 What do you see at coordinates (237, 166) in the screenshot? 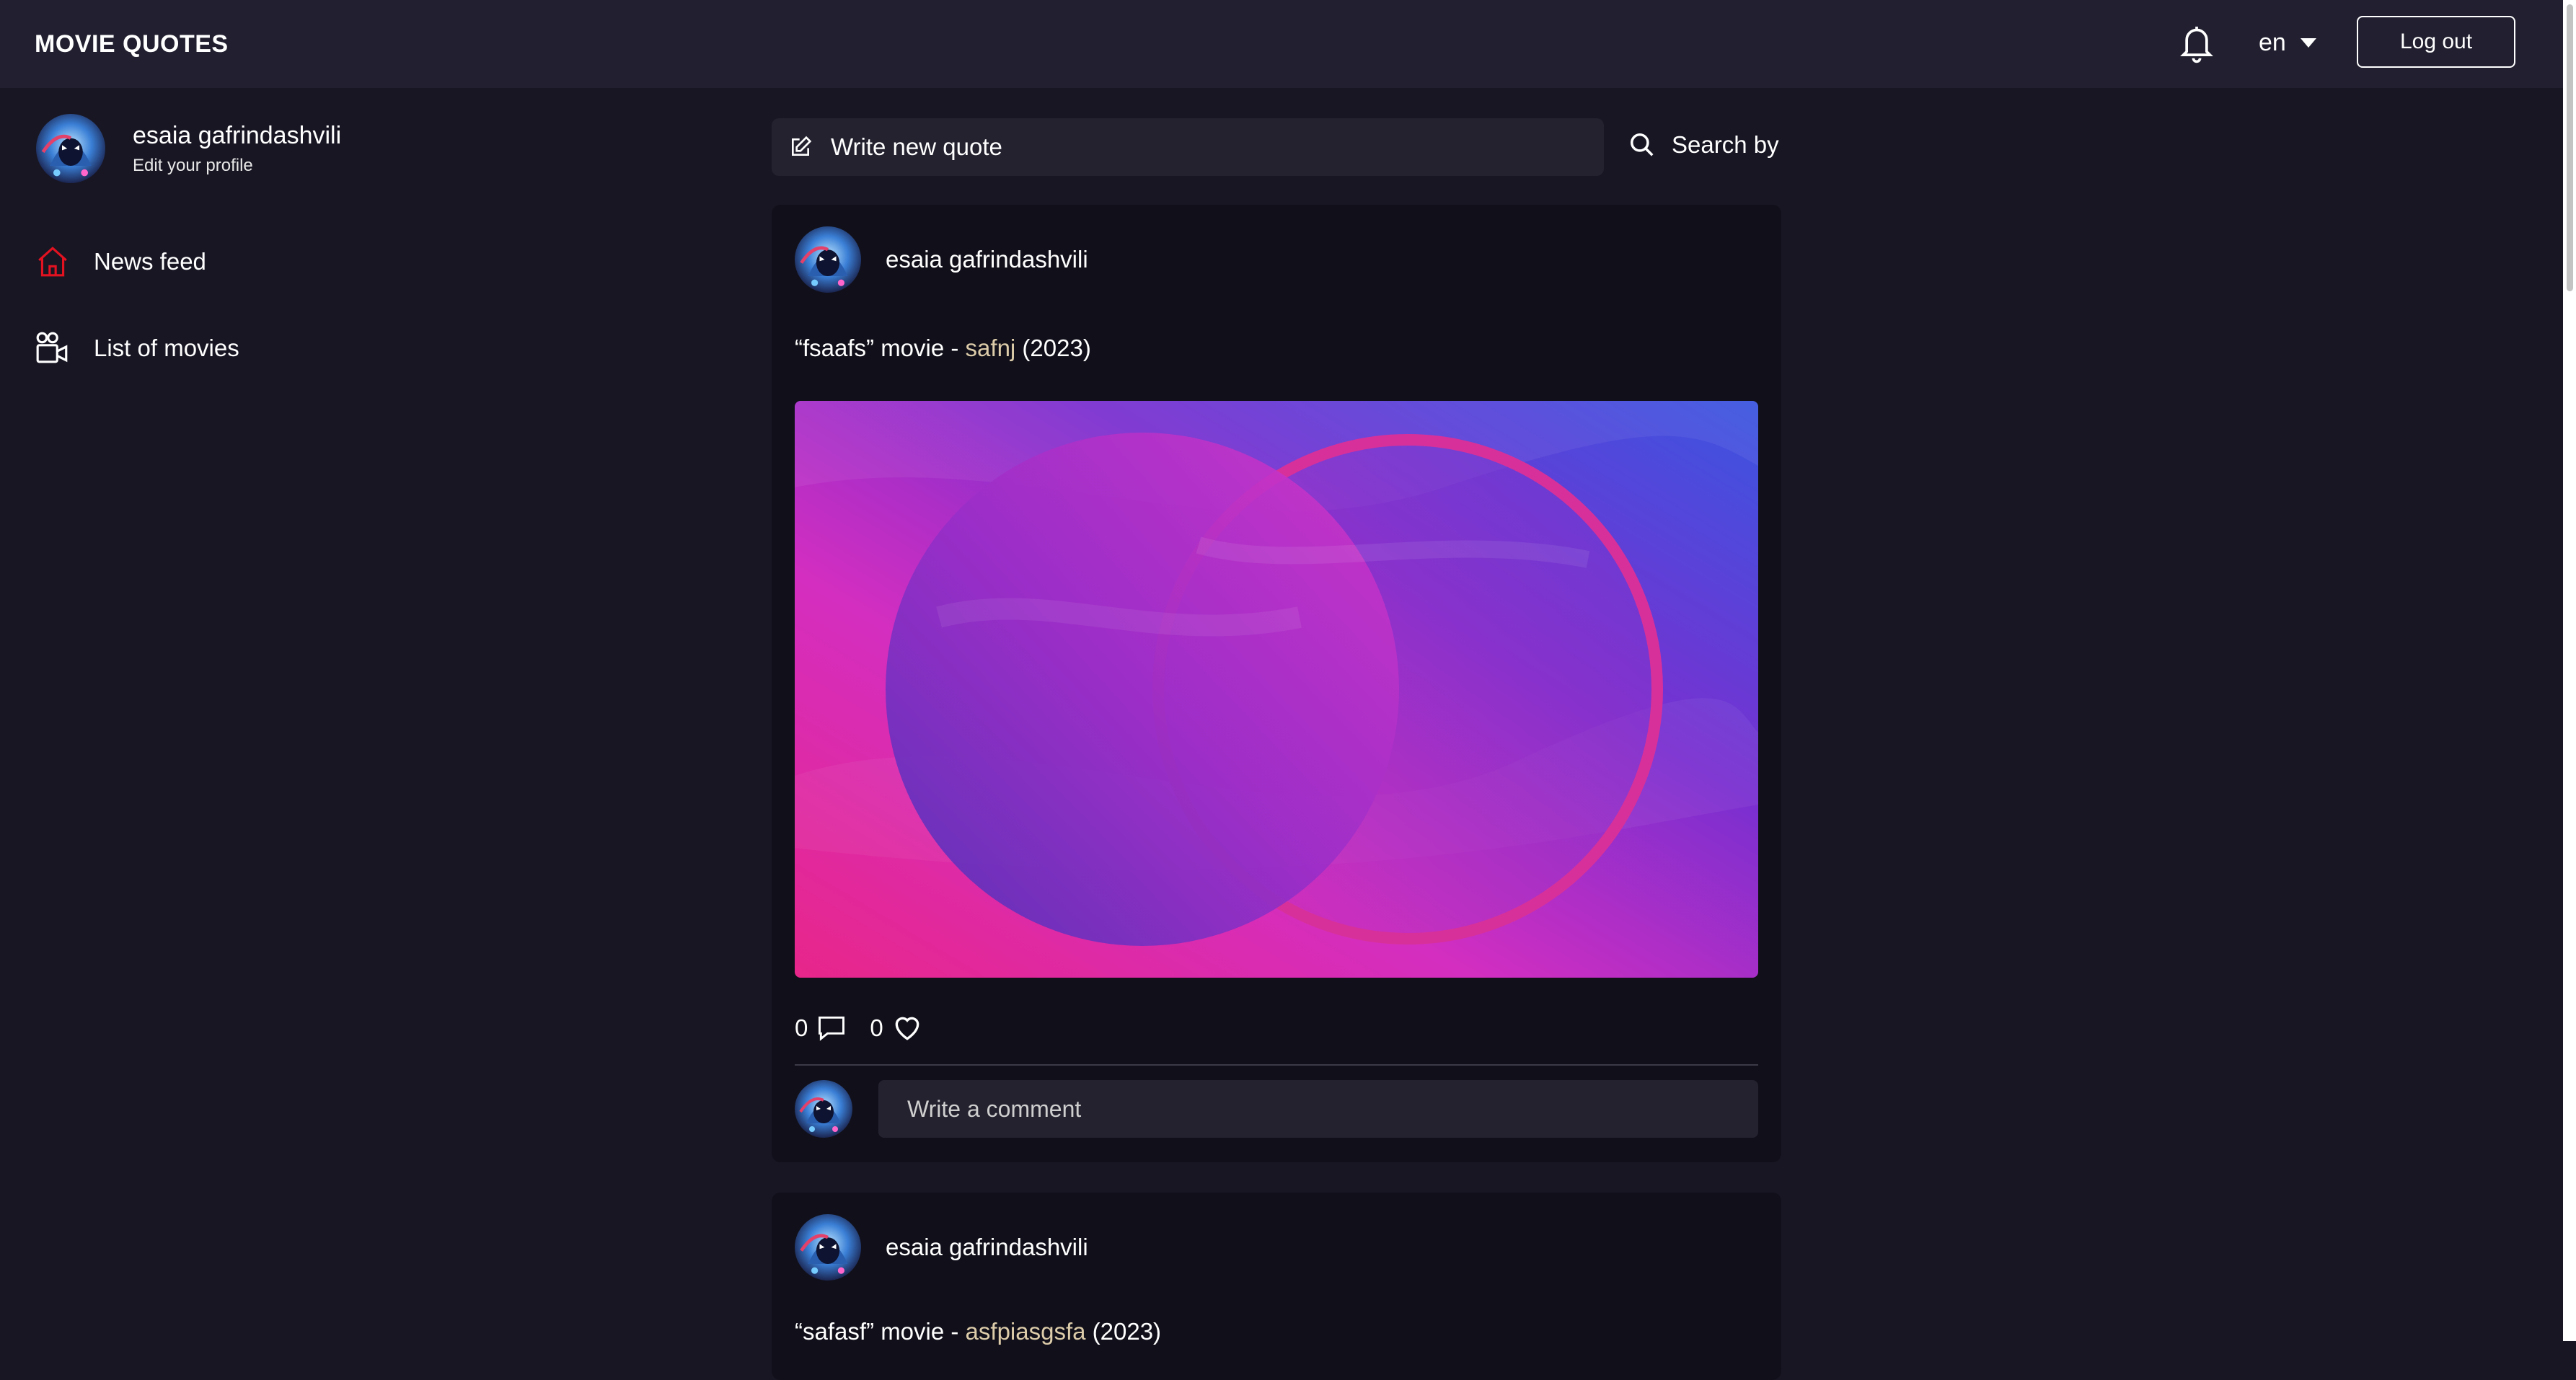
I see `edit-profile-link: Edit your profile` at bounding box center [237, 166].